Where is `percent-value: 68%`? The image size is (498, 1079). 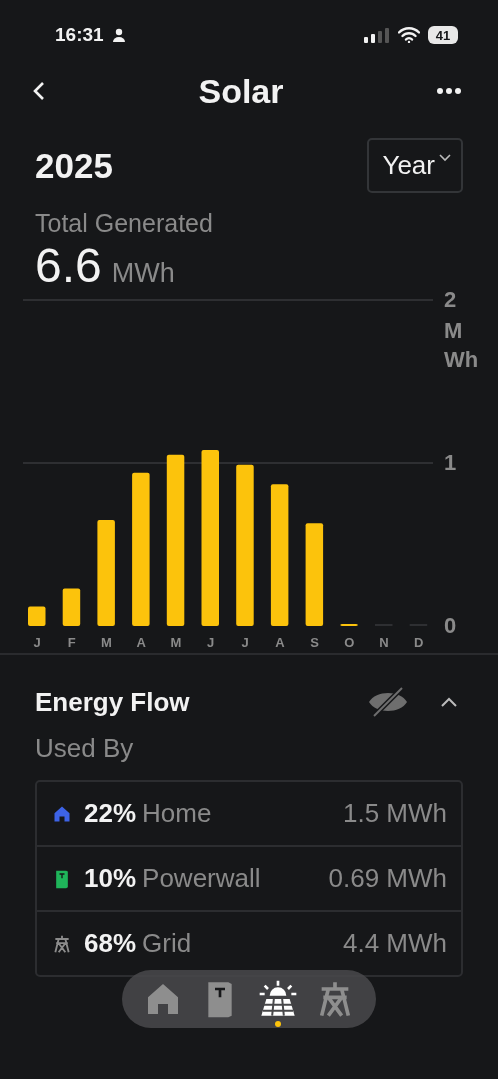 percent-value: 68% is located at coordinates (110, 943).